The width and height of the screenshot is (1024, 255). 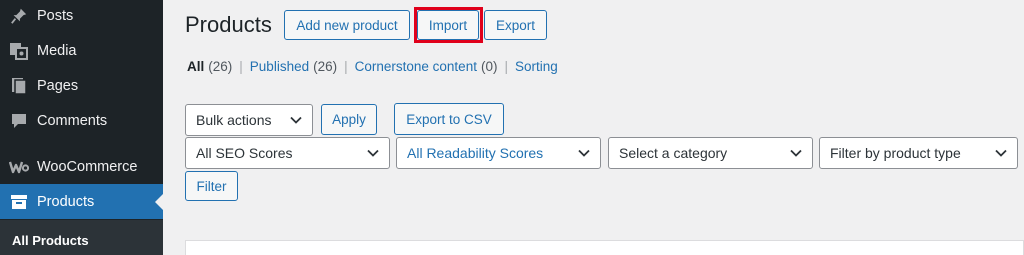 What do you see at coordinates (416, 66) in the screenshot?
I see `view-cornerstone: Cornerstone content` at bounding box center [416, 66].